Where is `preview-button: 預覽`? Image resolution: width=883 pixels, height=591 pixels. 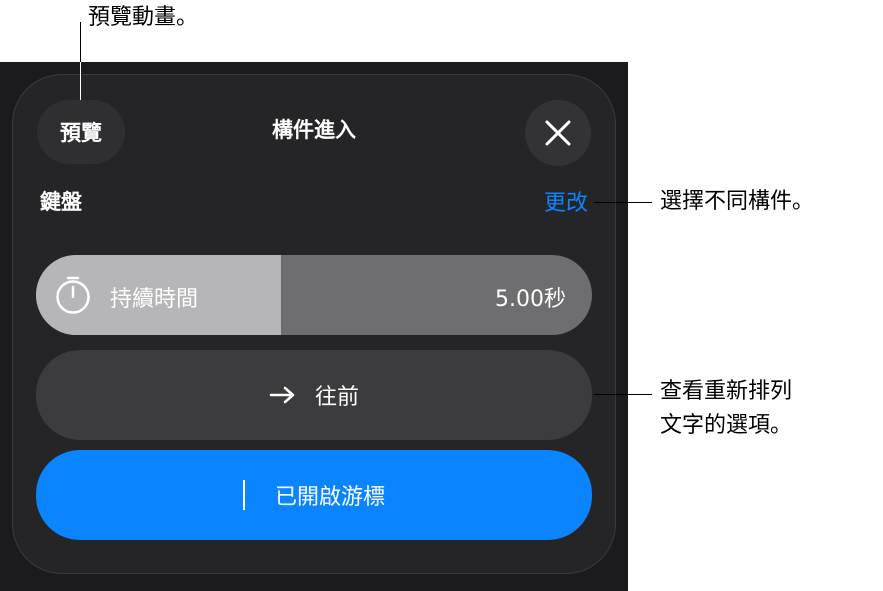 preview-button: 預覽 is located at coordinates (81, 132).